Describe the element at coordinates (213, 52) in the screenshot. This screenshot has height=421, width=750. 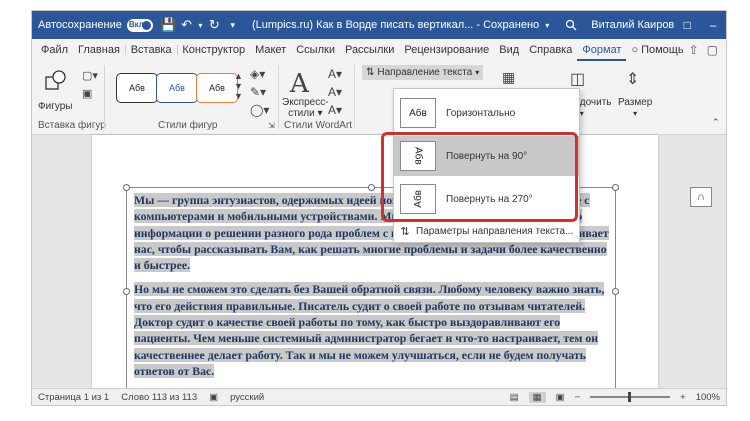
I see `tab-design: Конструктор` at that location.